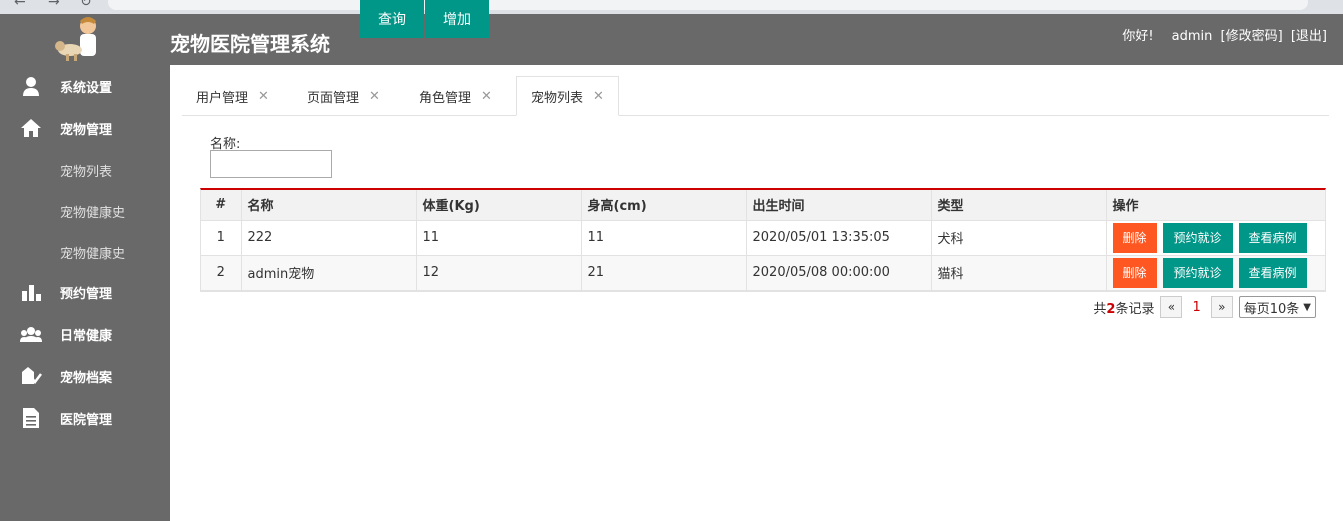  I want to click on cell-type: 猫科, so click(1019, 273).